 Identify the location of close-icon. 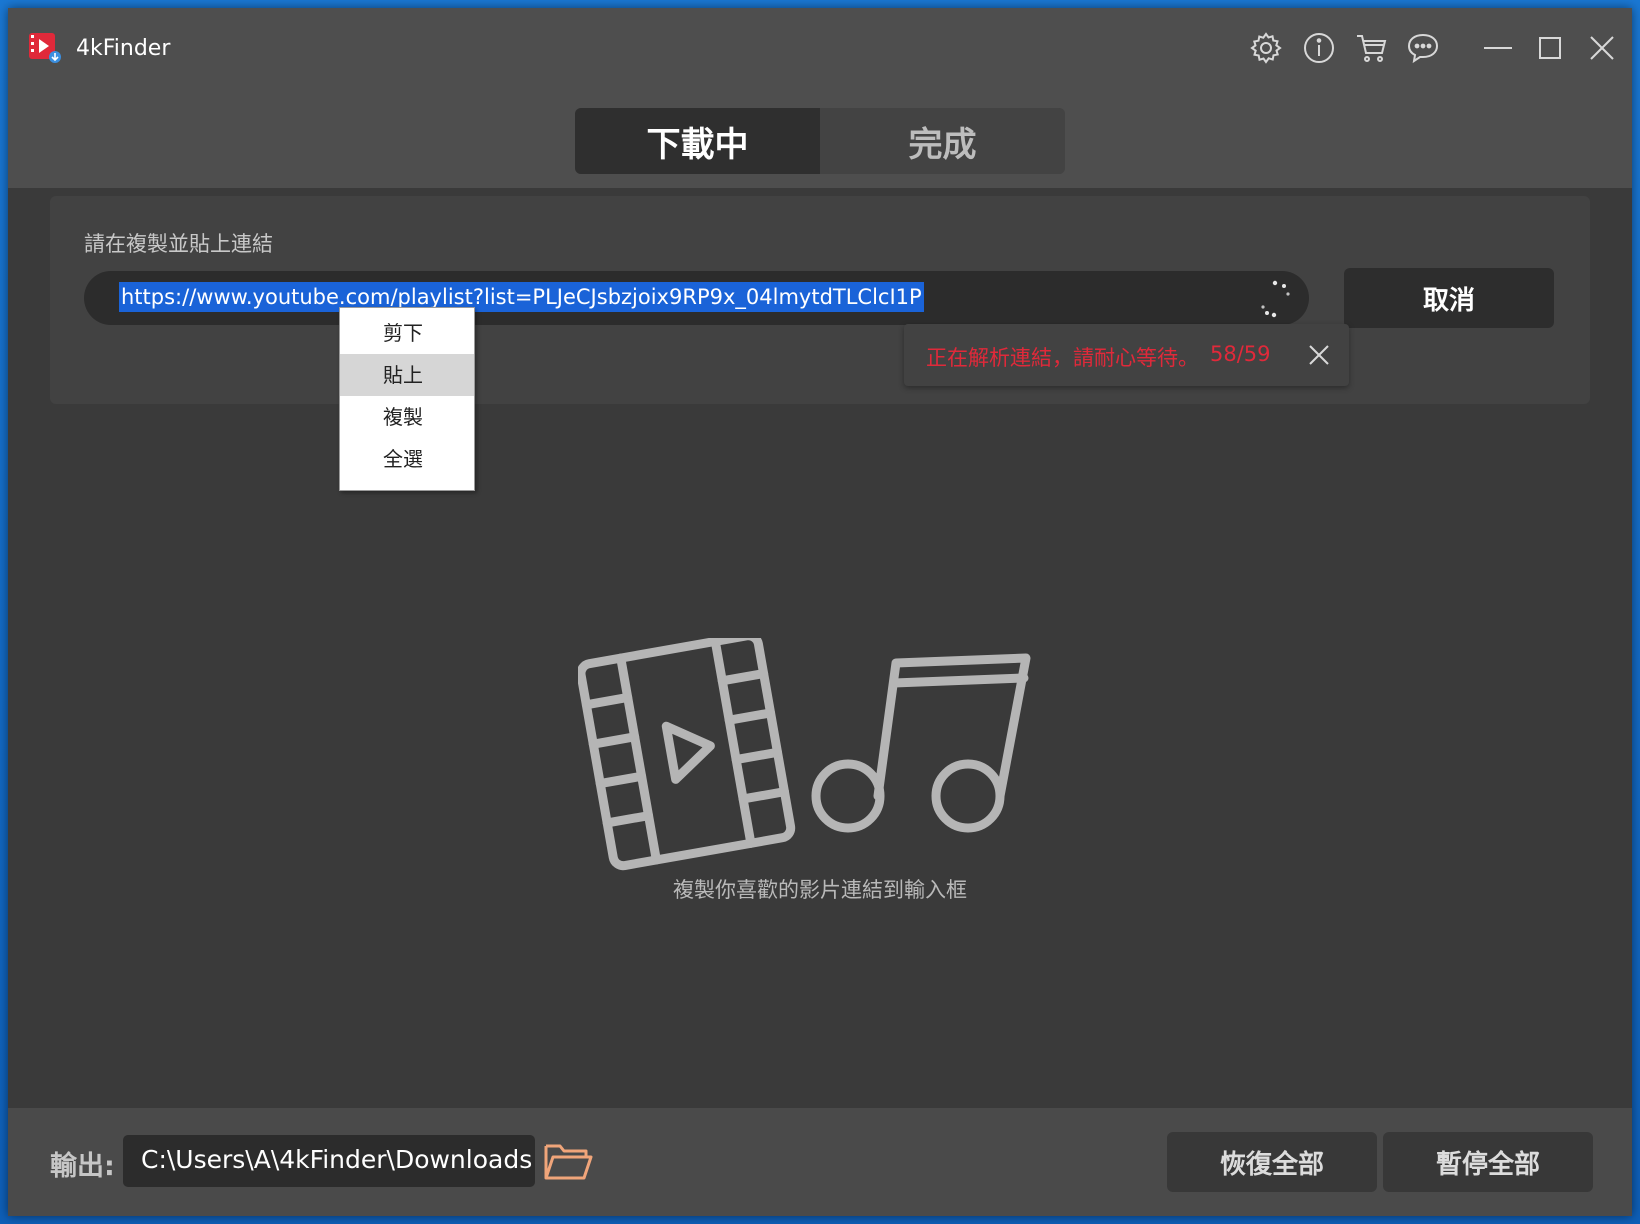
(1602, 48).